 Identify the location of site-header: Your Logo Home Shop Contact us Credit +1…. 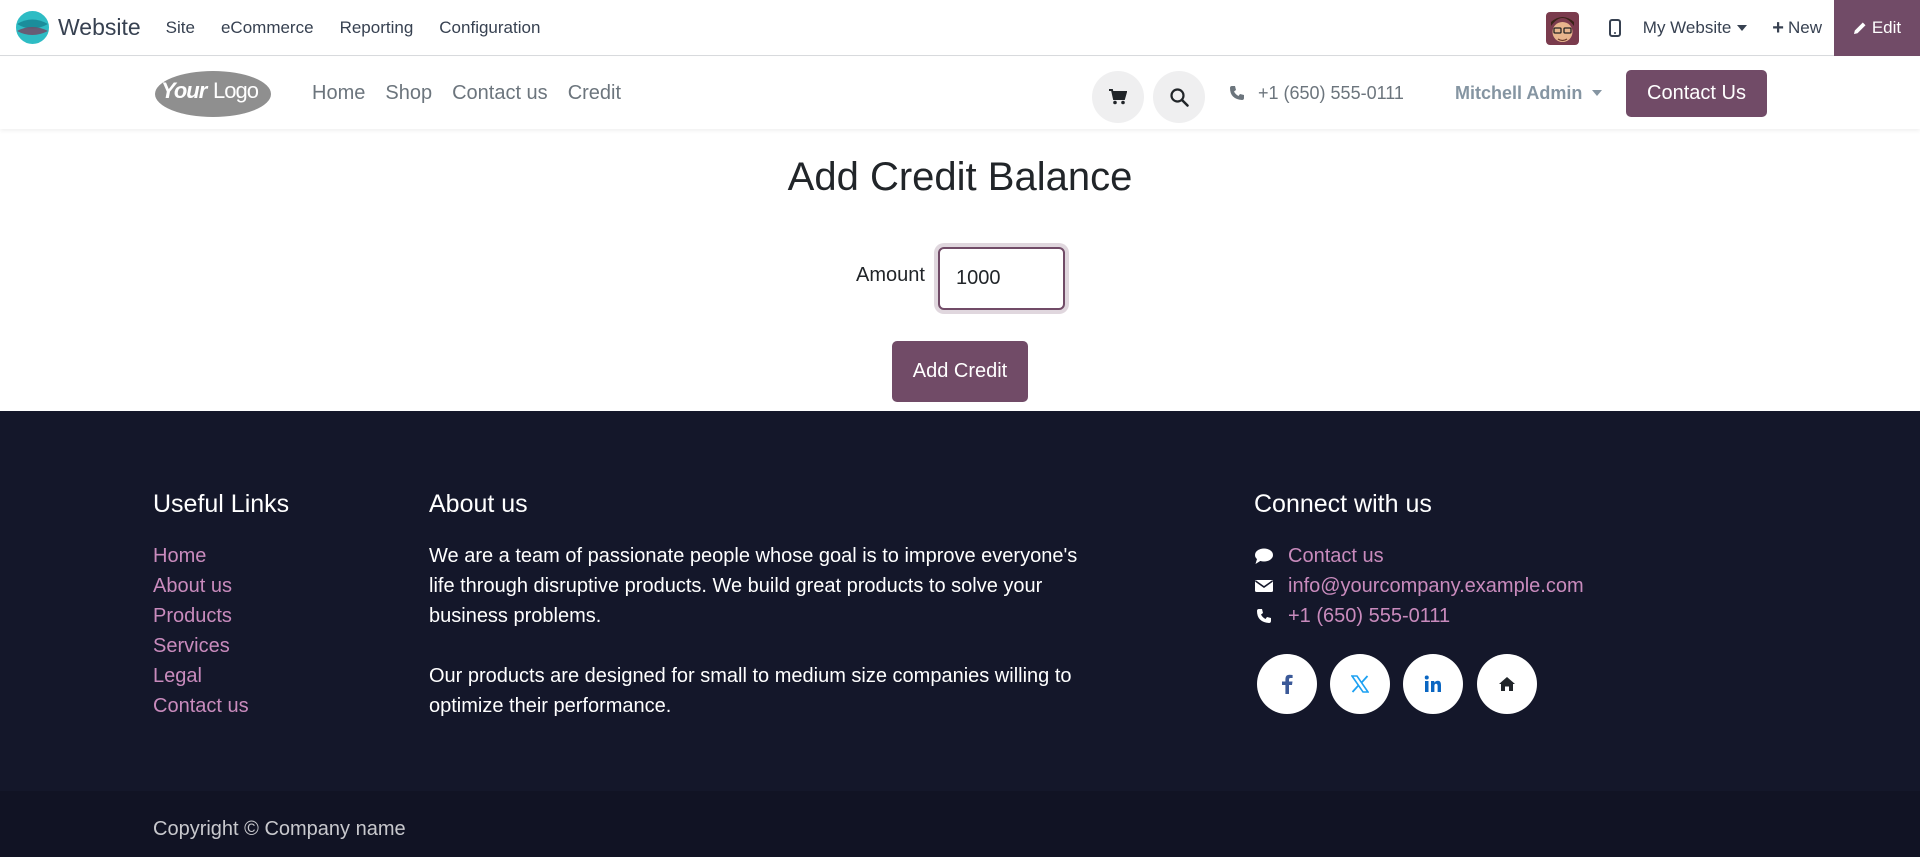
(960, 93).